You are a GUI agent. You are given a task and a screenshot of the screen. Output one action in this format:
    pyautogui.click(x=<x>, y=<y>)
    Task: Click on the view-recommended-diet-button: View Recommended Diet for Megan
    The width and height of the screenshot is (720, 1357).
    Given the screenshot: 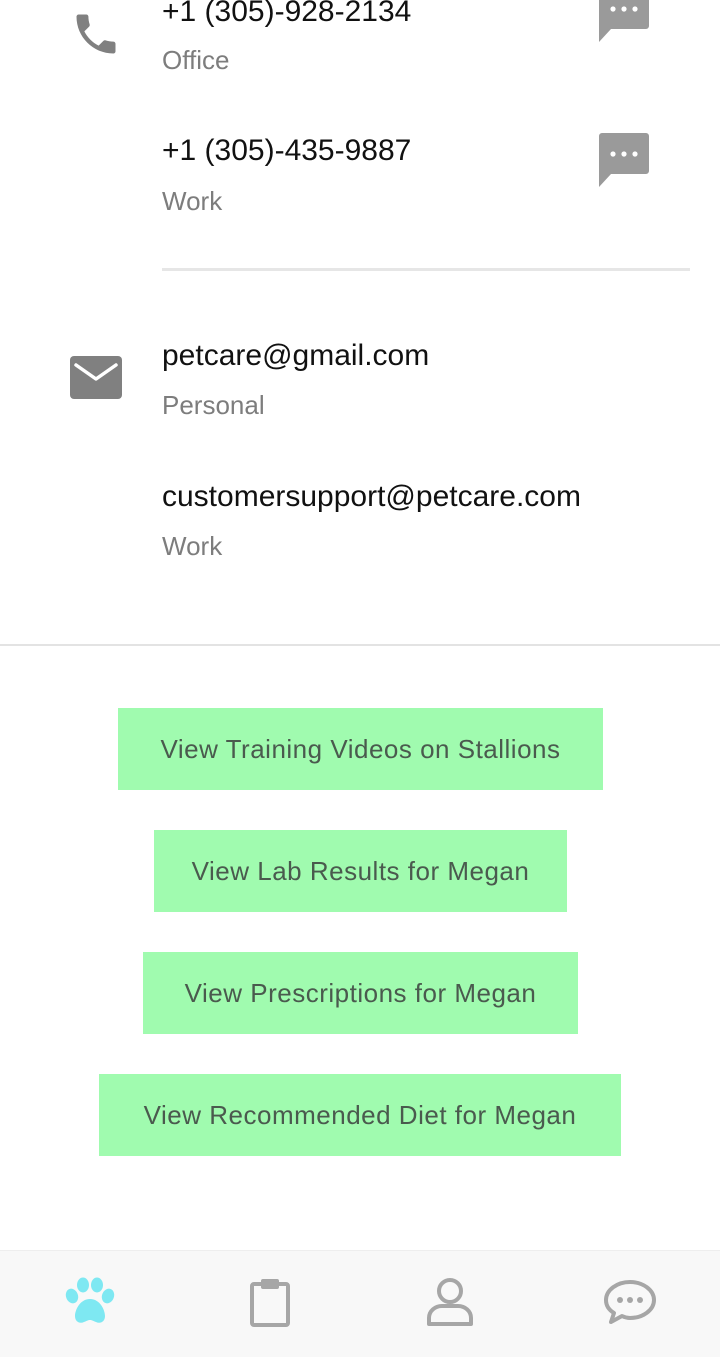 What is the action you would take?
    pyautogui.click(x=360, y=1115)
    